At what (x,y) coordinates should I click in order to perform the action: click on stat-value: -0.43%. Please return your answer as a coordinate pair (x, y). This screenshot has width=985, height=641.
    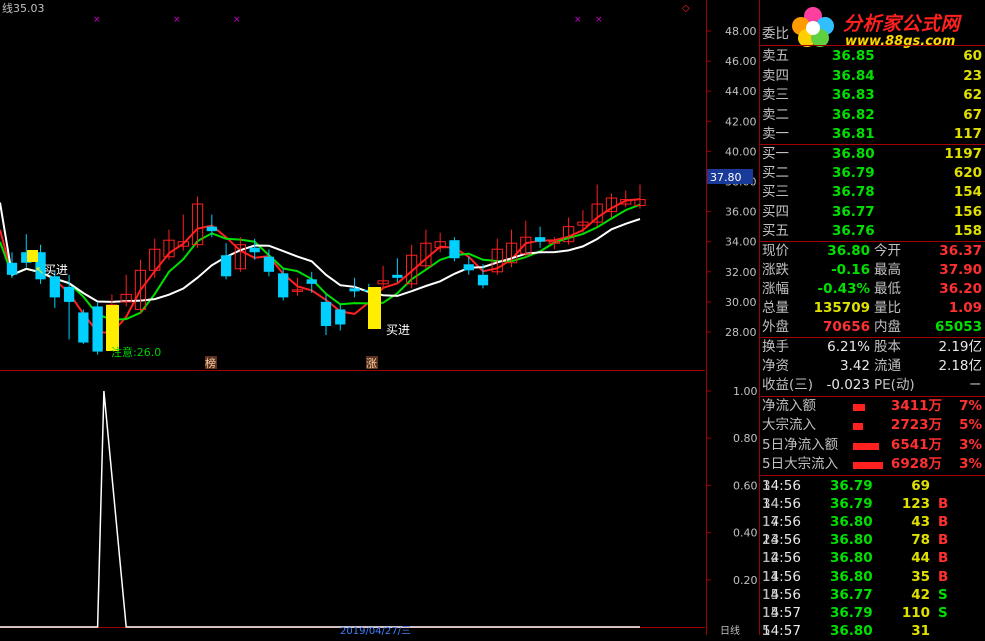
    Looking at the image, I should click on (843, 289).